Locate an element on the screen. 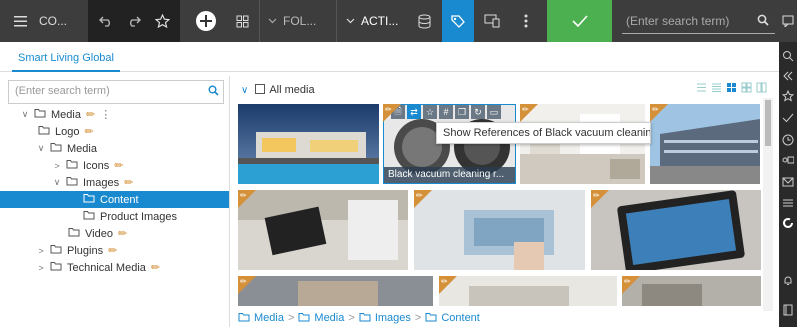 The width and height of the screenshot is (797, 327). mail-icon is located at coordinates (788, 182).